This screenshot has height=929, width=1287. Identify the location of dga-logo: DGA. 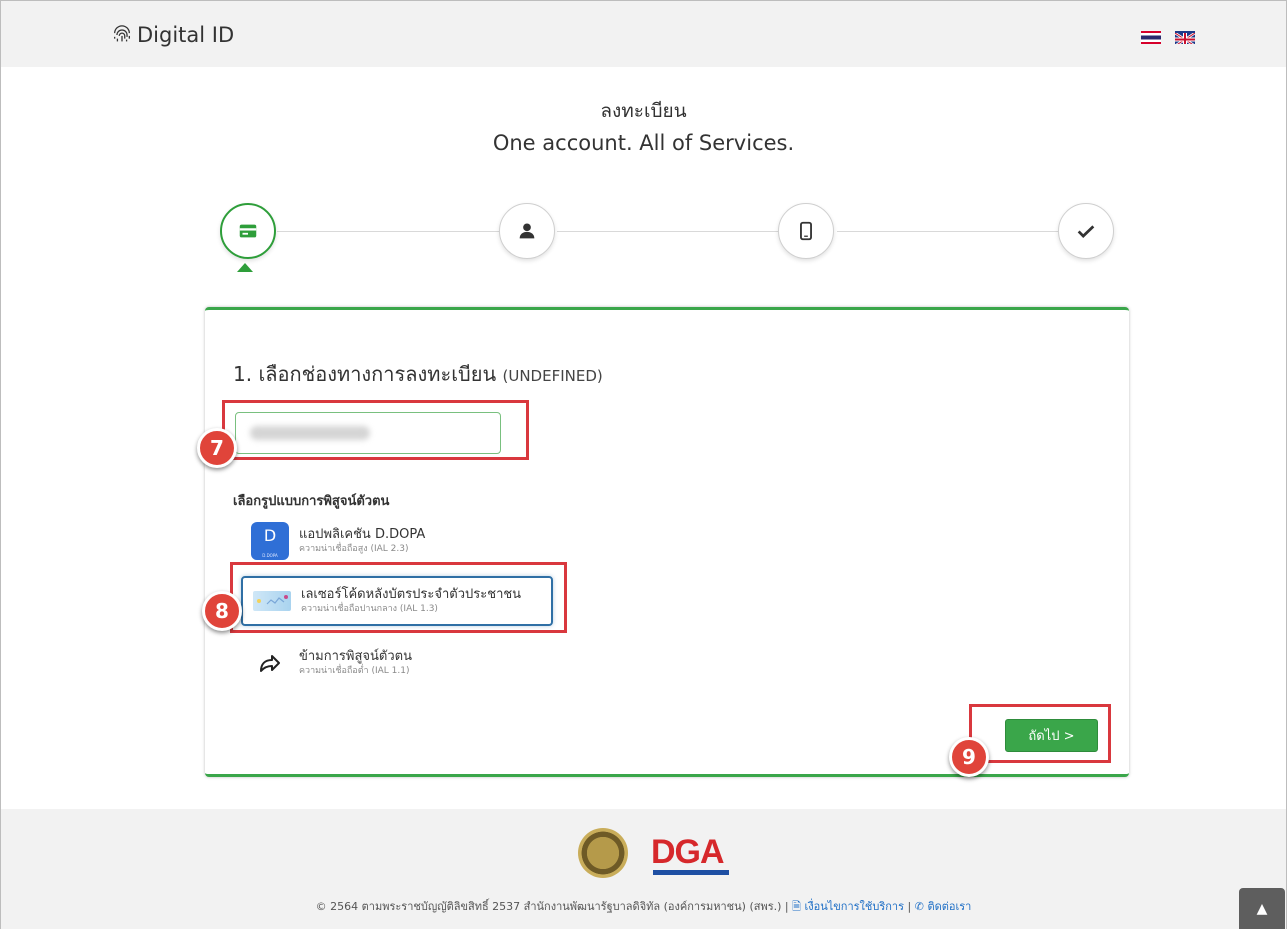
(688, 852).